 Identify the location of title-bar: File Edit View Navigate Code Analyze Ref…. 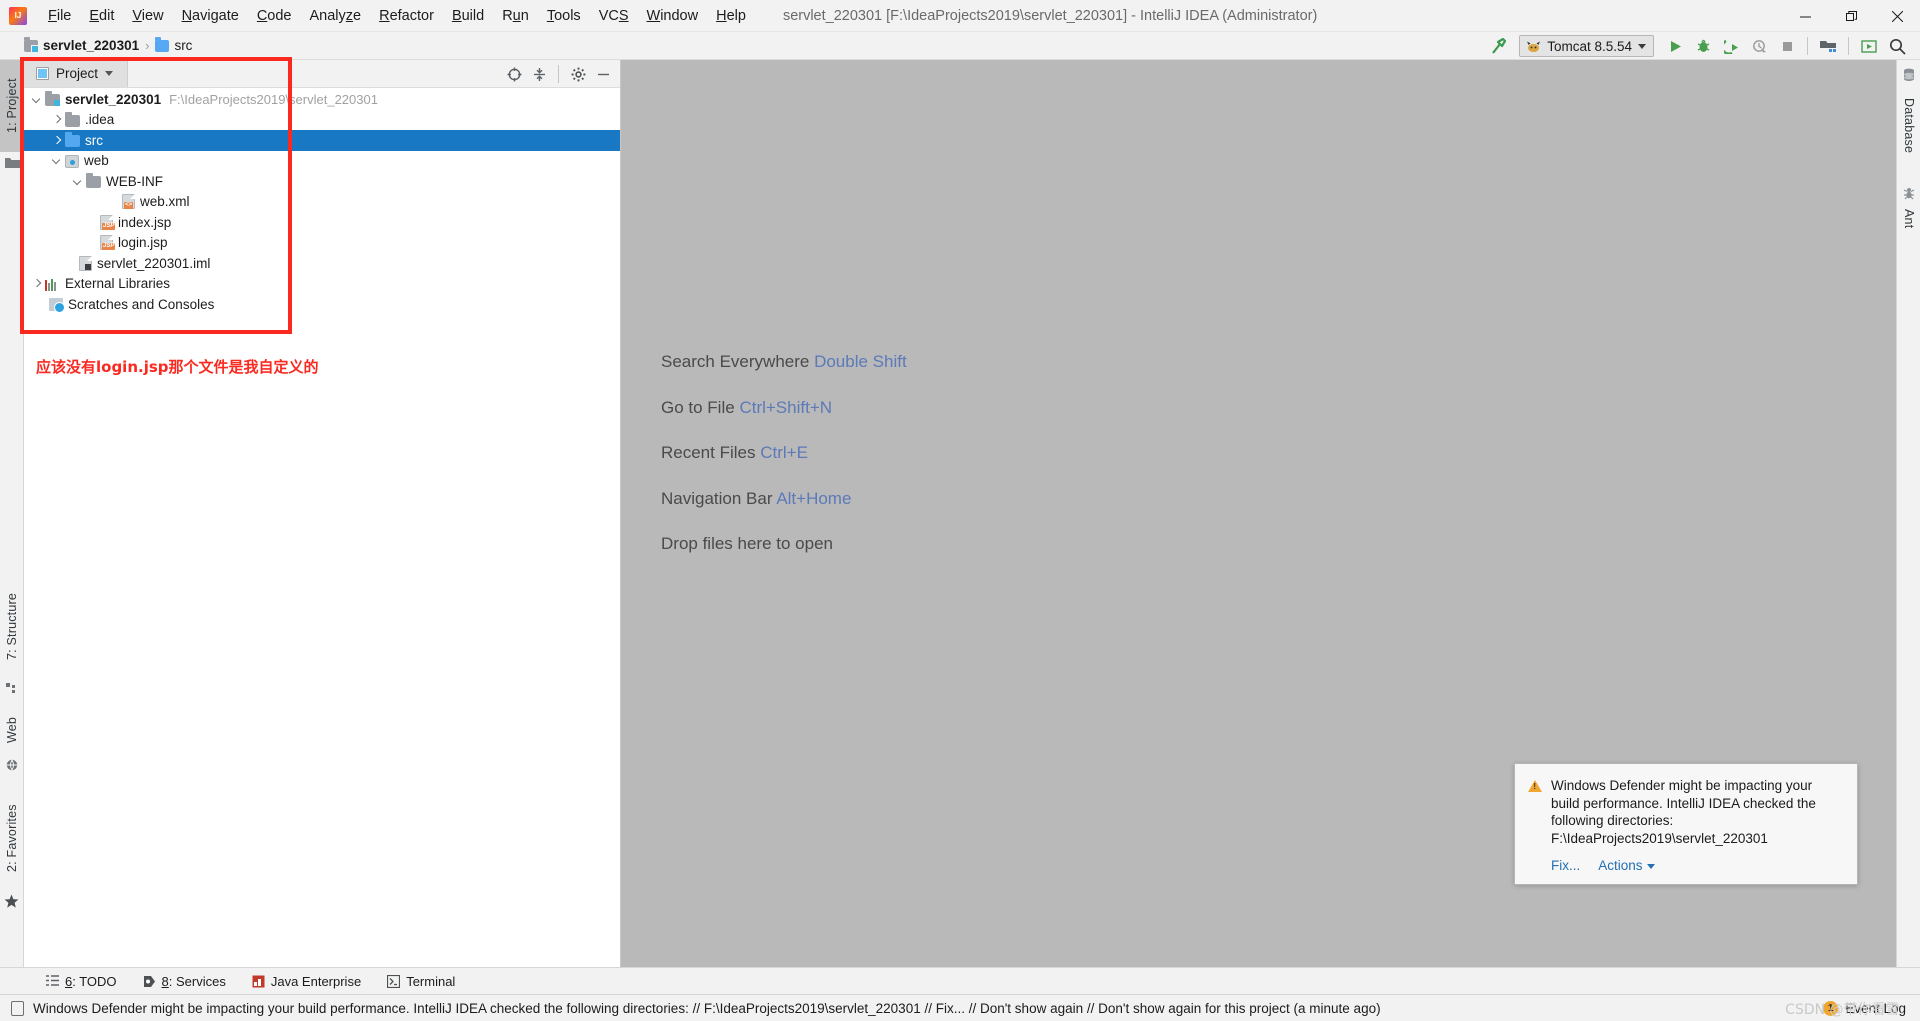
(960, 16).